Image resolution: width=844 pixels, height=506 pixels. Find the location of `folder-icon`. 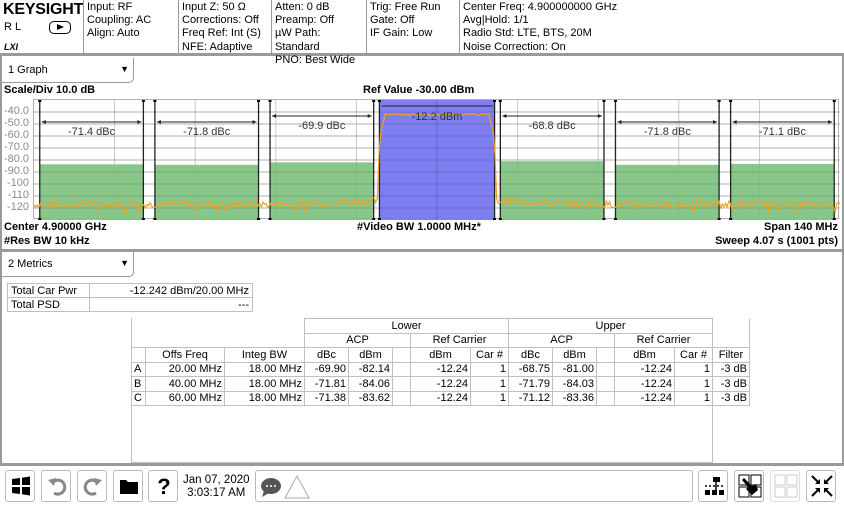

folder-icon is located at coordinates (129, 487).